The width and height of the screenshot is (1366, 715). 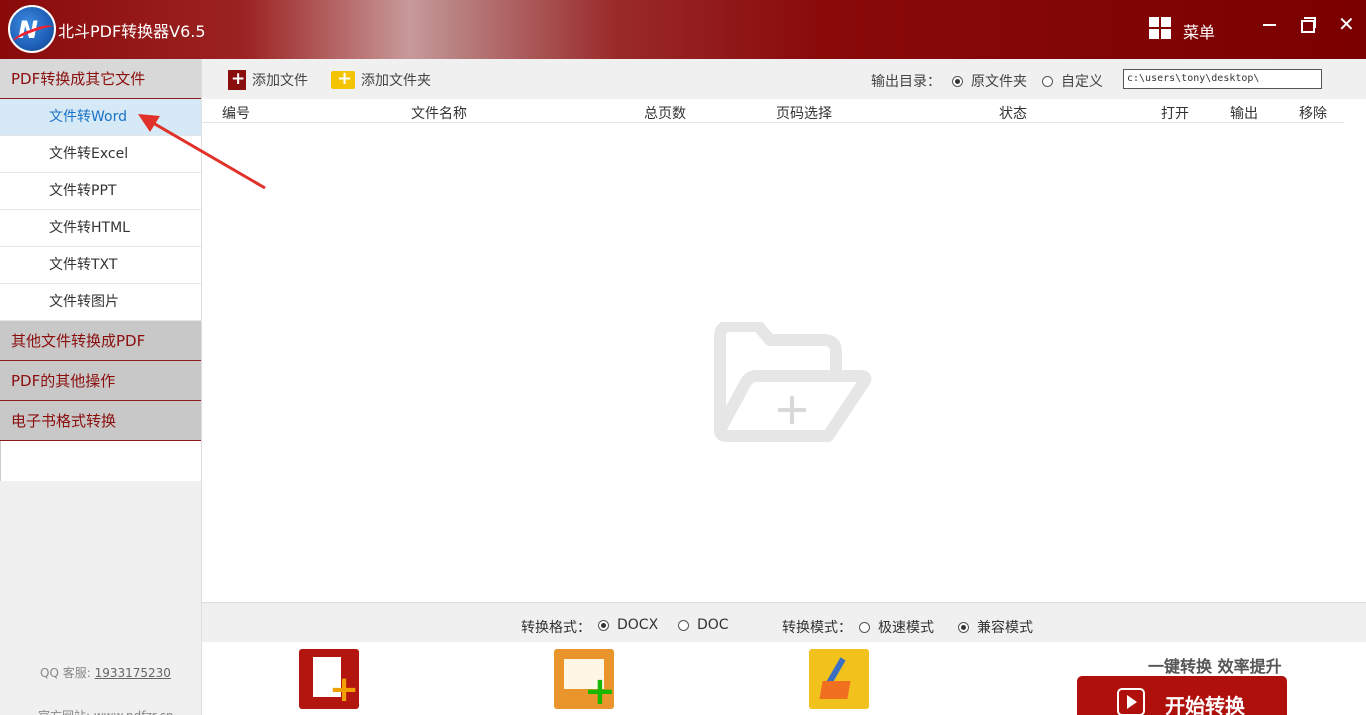 I want to click on start-convert-label: 开始转换, so click(x=1205, y=704).